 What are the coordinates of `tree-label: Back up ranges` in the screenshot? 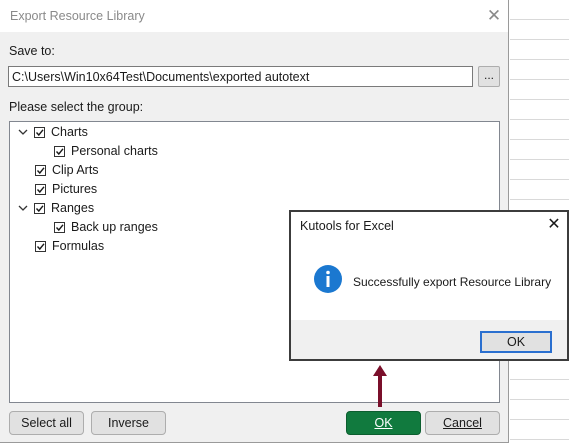 It's located at (114, 227).